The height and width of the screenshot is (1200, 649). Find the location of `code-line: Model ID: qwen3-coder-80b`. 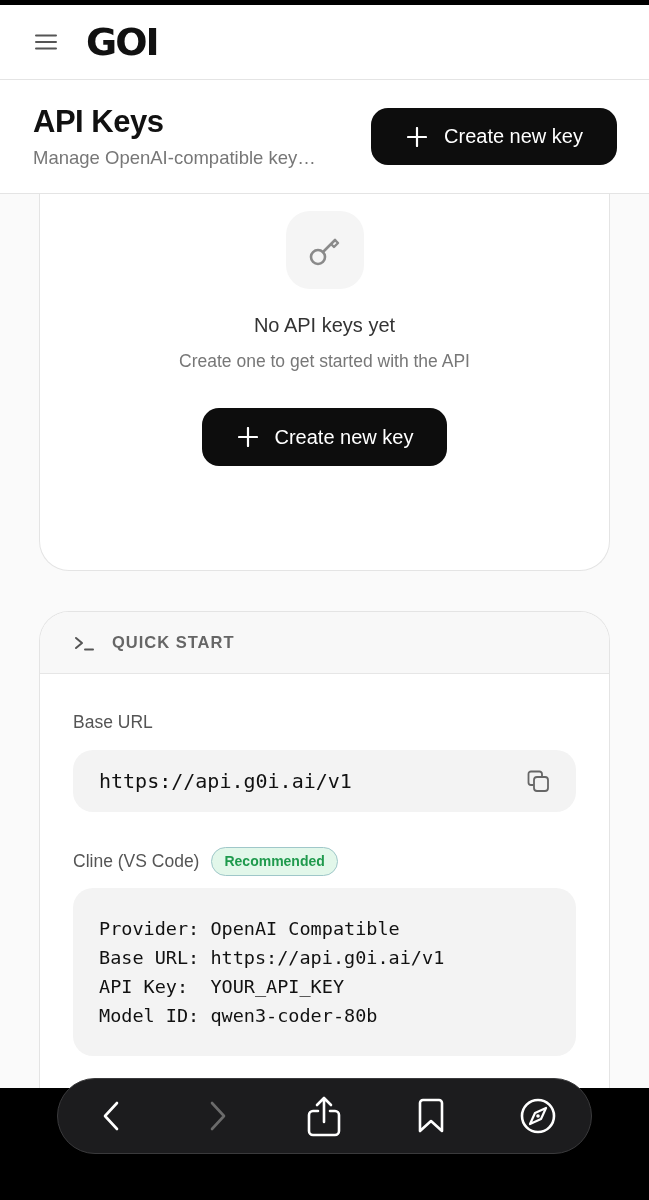

code-line: Model ID: qwen3-coder-80b is located at coordinates (239, 1016).